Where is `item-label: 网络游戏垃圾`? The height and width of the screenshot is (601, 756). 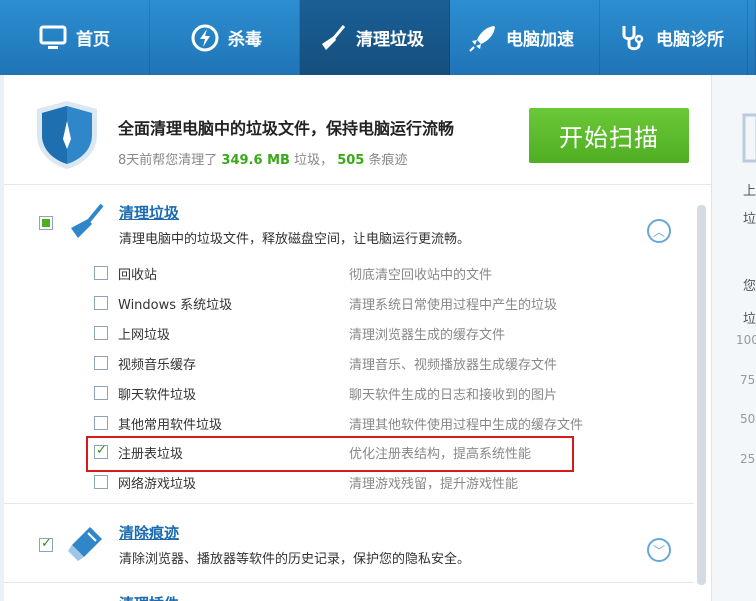
item-label: 网络游戏垃圾 is located at coordinates (157, 484).